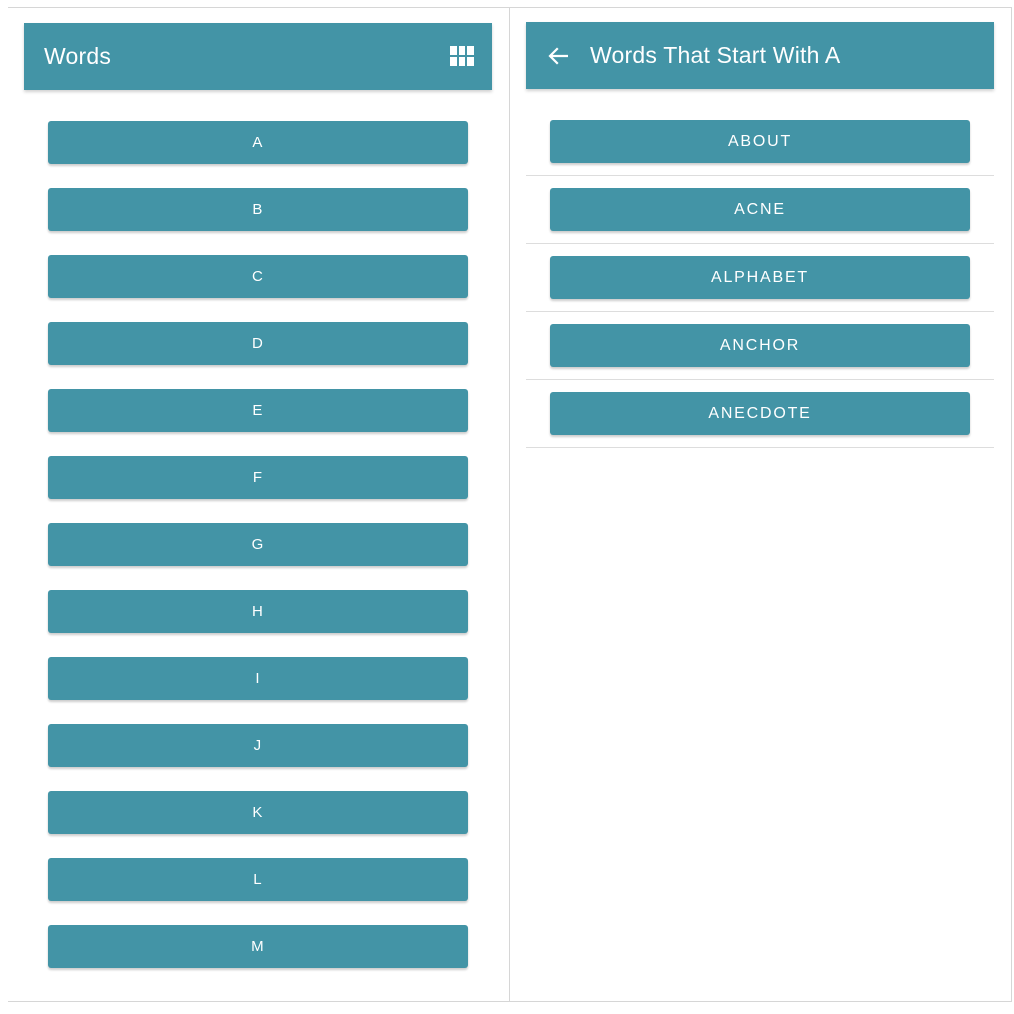 The image size is (1014, 1014). I want to click on right-app-bar: Words That Start With A, so click(760, 55).